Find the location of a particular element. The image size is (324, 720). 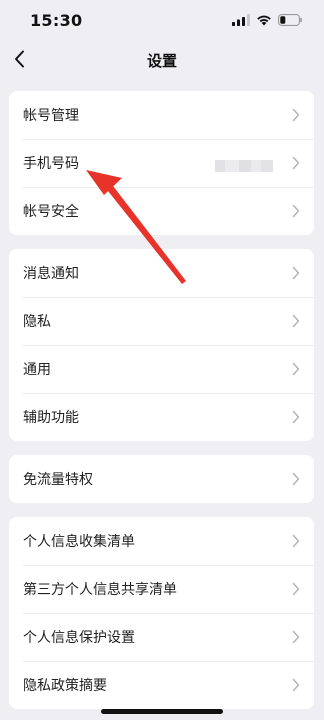

page-title: 设置 is located at coordinates (161, 61).